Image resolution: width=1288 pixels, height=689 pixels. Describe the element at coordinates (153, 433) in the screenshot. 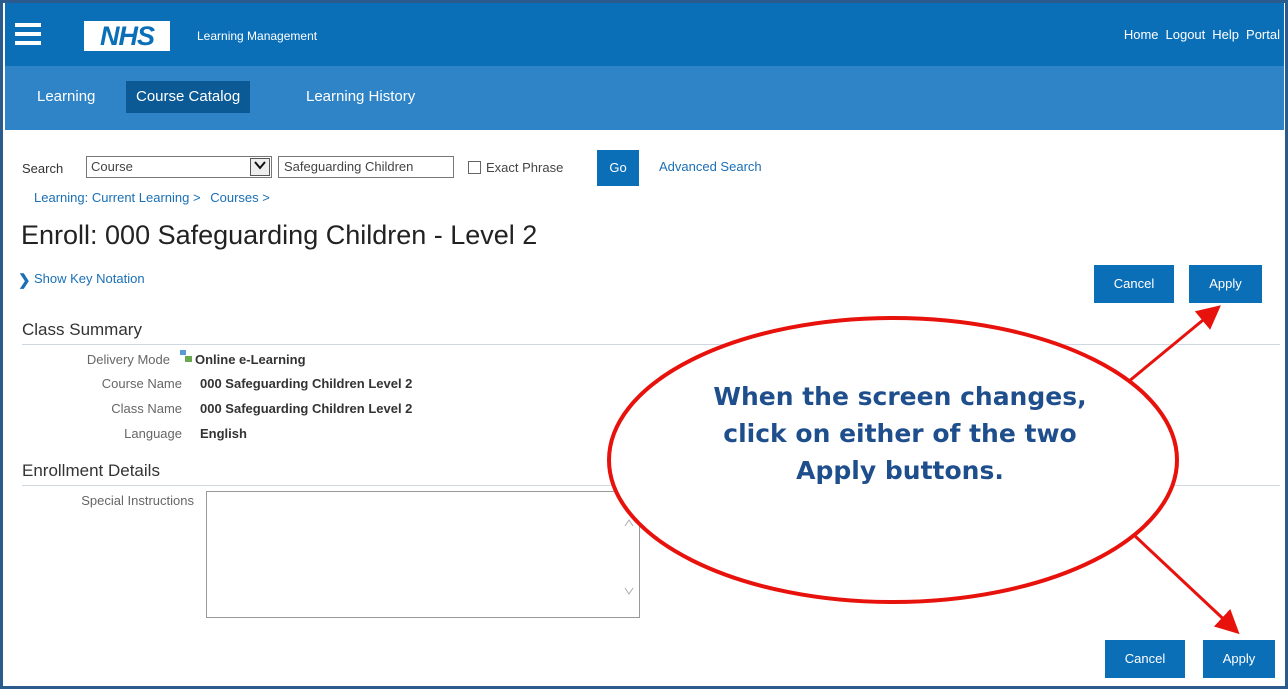

I see `language-label: Language` at that location.